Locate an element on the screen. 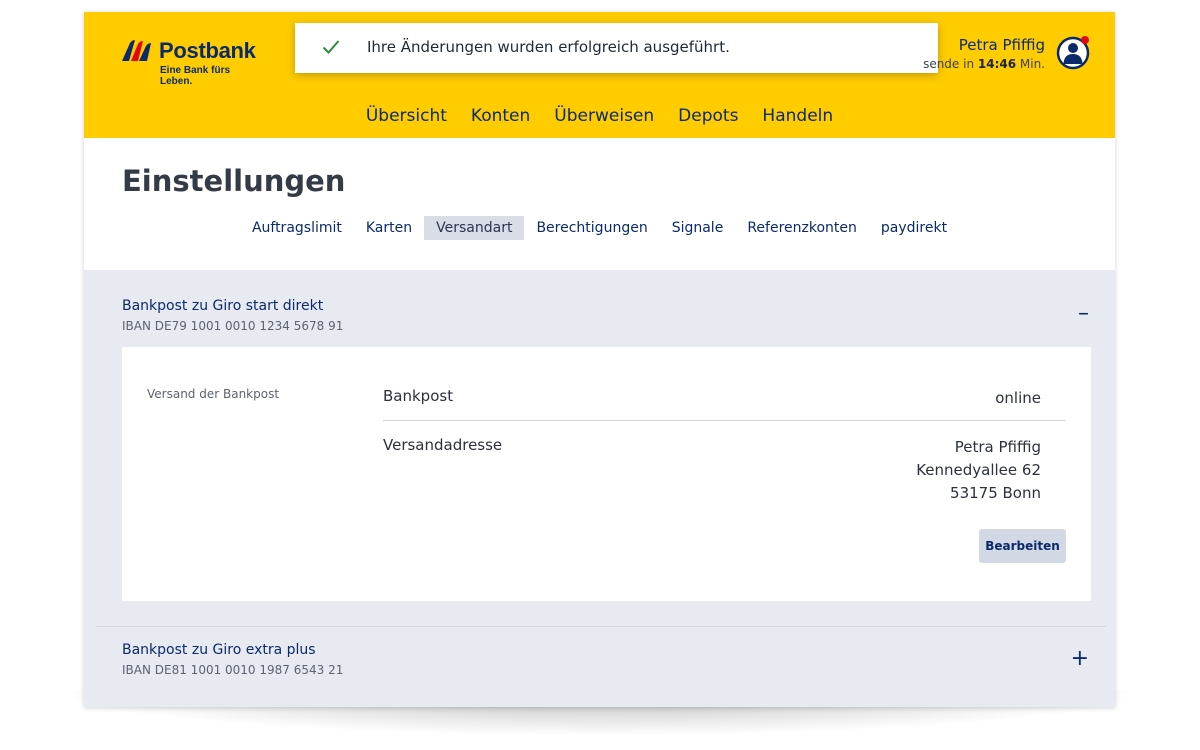  nav-konten: Konten is located at coordinates (500, 116).